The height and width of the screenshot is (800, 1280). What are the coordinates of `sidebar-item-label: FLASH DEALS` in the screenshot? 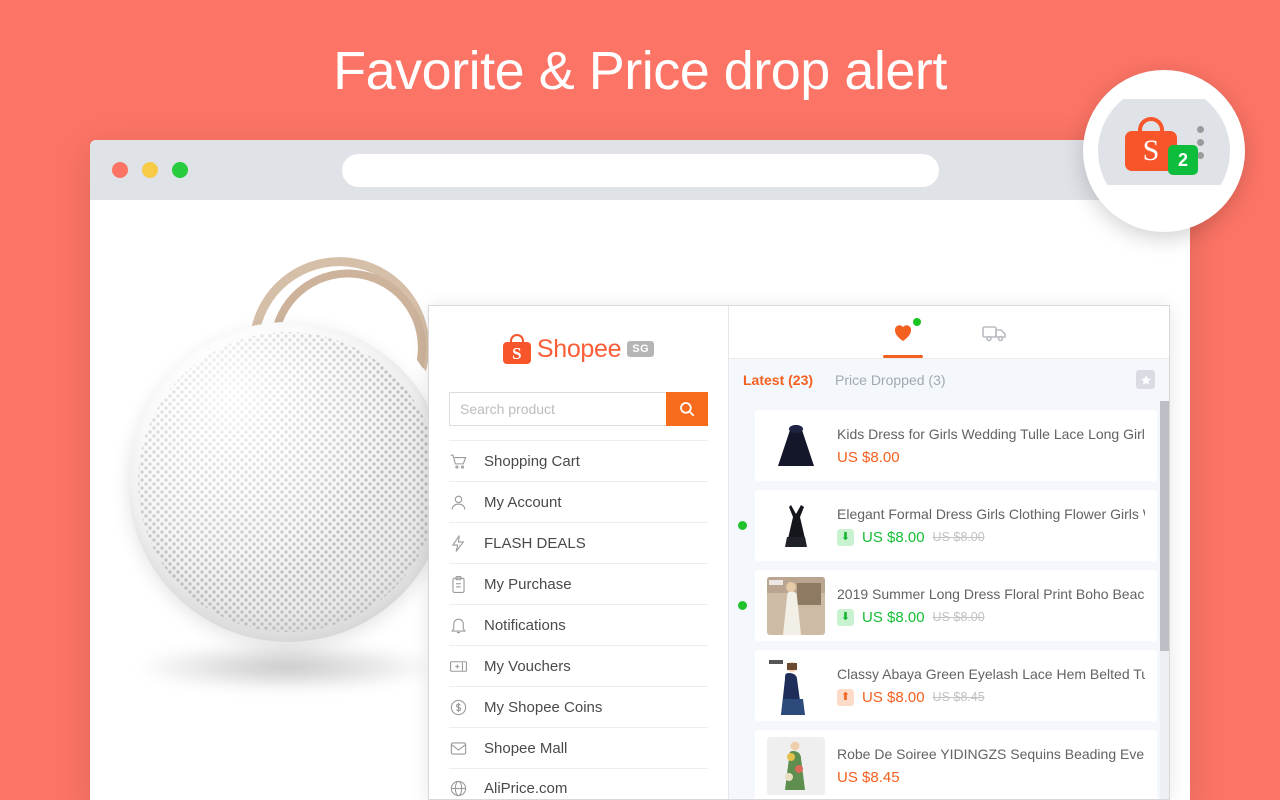 It's located at (535, 543).